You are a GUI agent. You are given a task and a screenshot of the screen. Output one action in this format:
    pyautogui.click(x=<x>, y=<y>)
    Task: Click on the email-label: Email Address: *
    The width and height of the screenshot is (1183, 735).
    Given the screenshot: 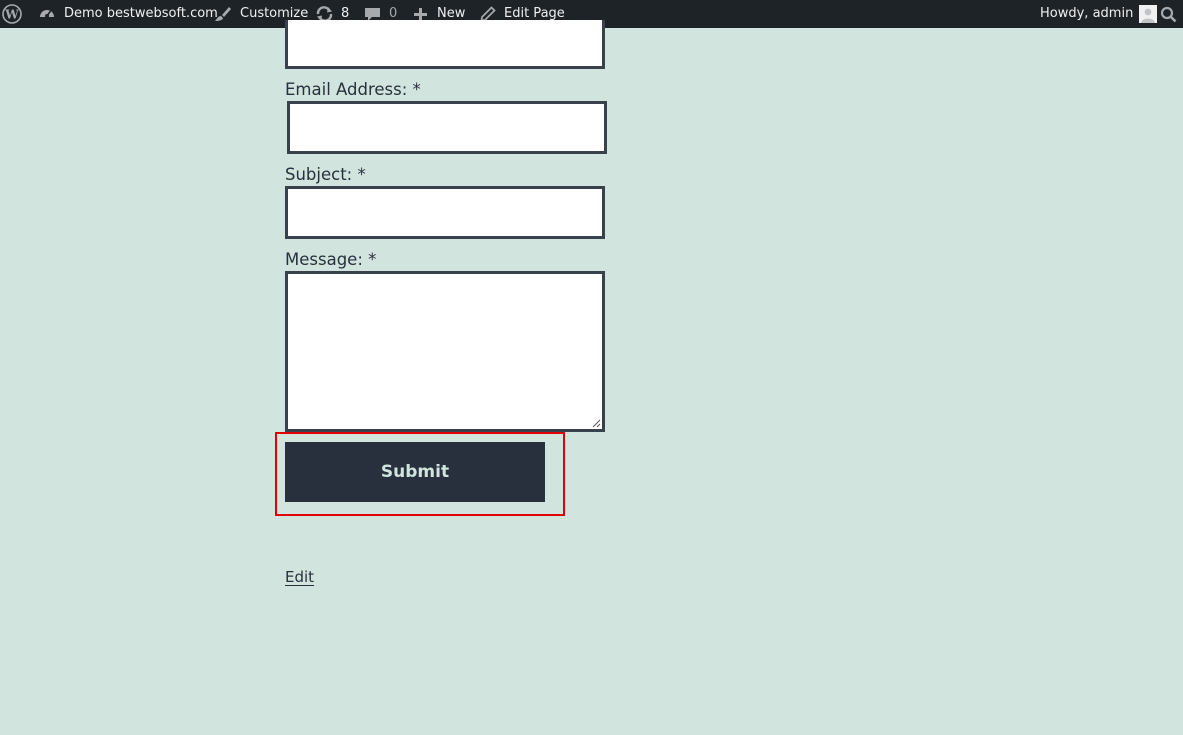 What is the action you would take?
    pyautogui.click(x=353, y=89)
    